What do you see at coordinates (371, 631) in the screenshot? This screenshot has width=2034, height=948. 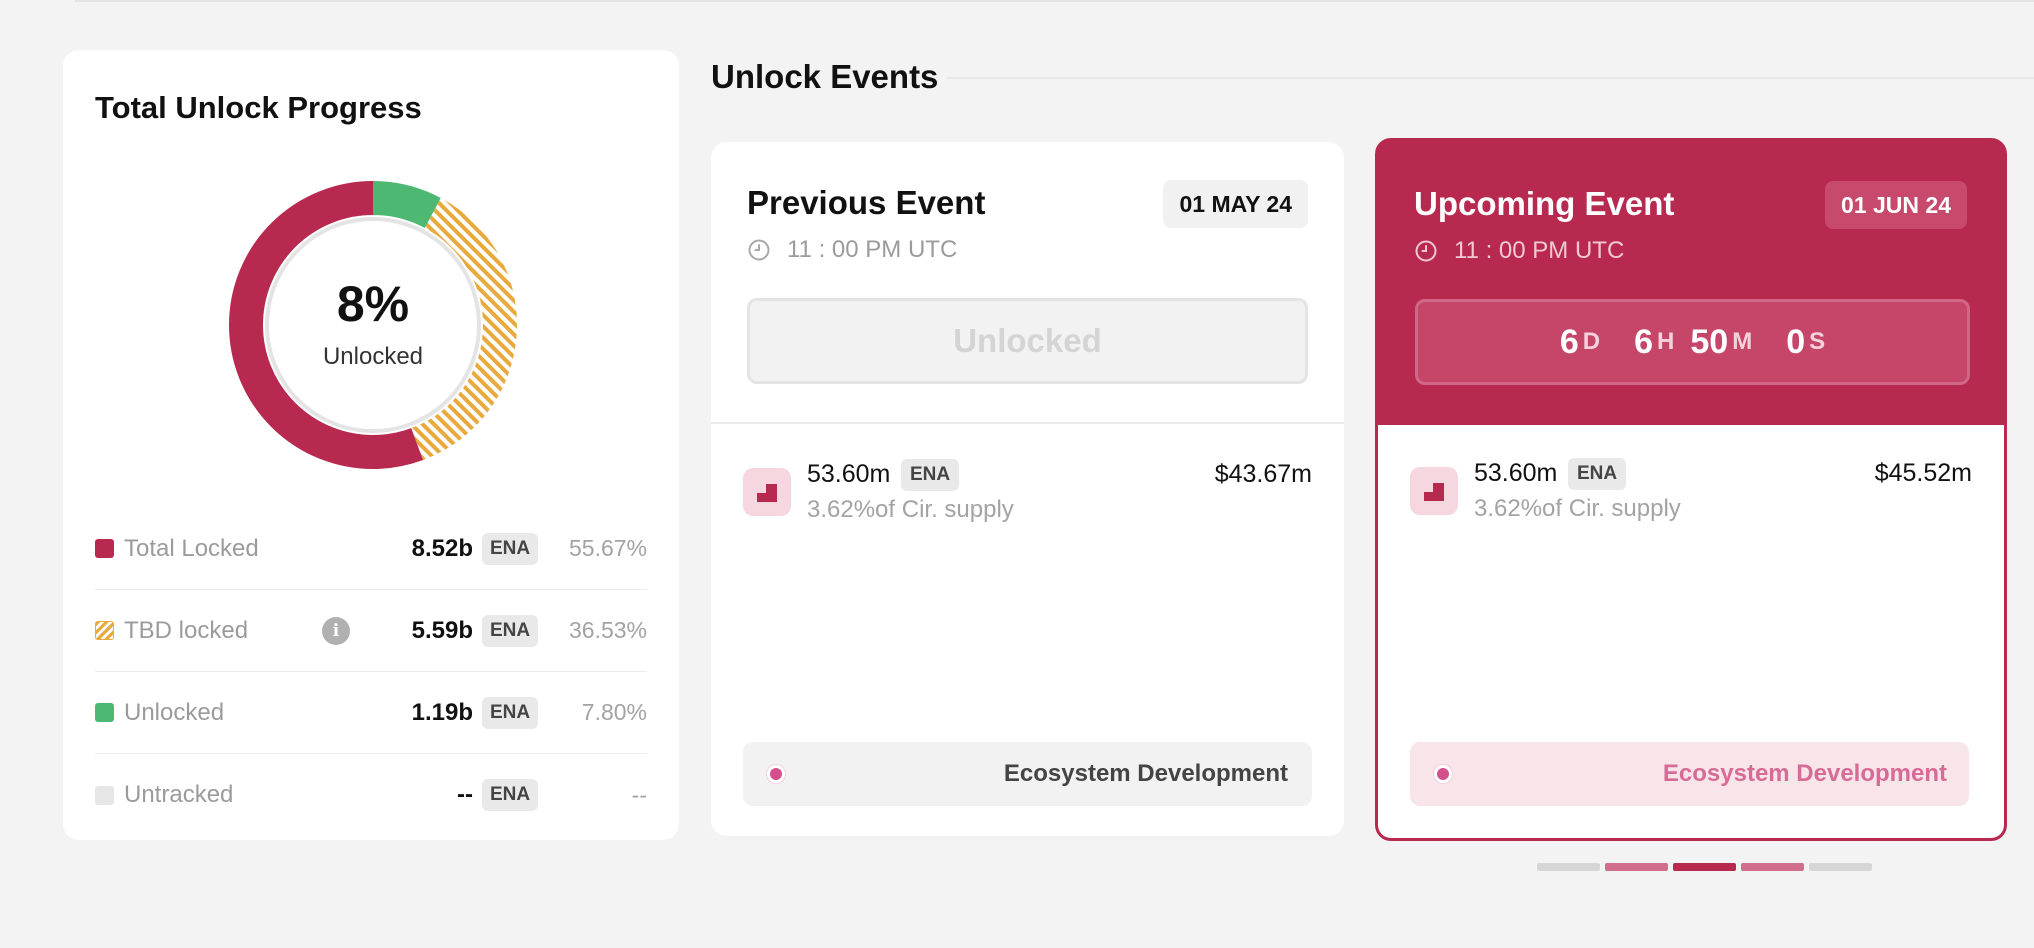 I see `legend-row-tbd-locked: TBD locked i 5.59b ENA 36.53%` at bounding box center [371, 631].